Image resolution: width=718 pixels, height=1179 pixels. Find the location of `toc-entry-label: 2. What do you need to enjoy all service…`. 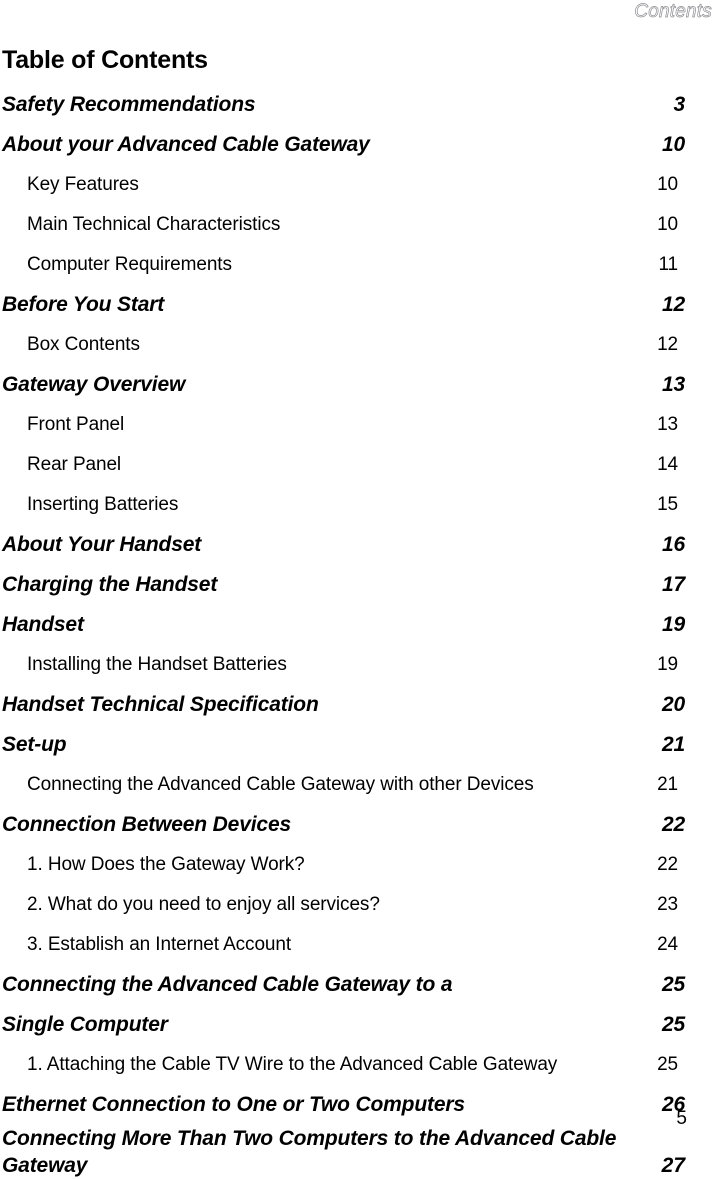

toc-entry-label: 2. What do you need to enjoy all service… is located at coordinates (203, 904).